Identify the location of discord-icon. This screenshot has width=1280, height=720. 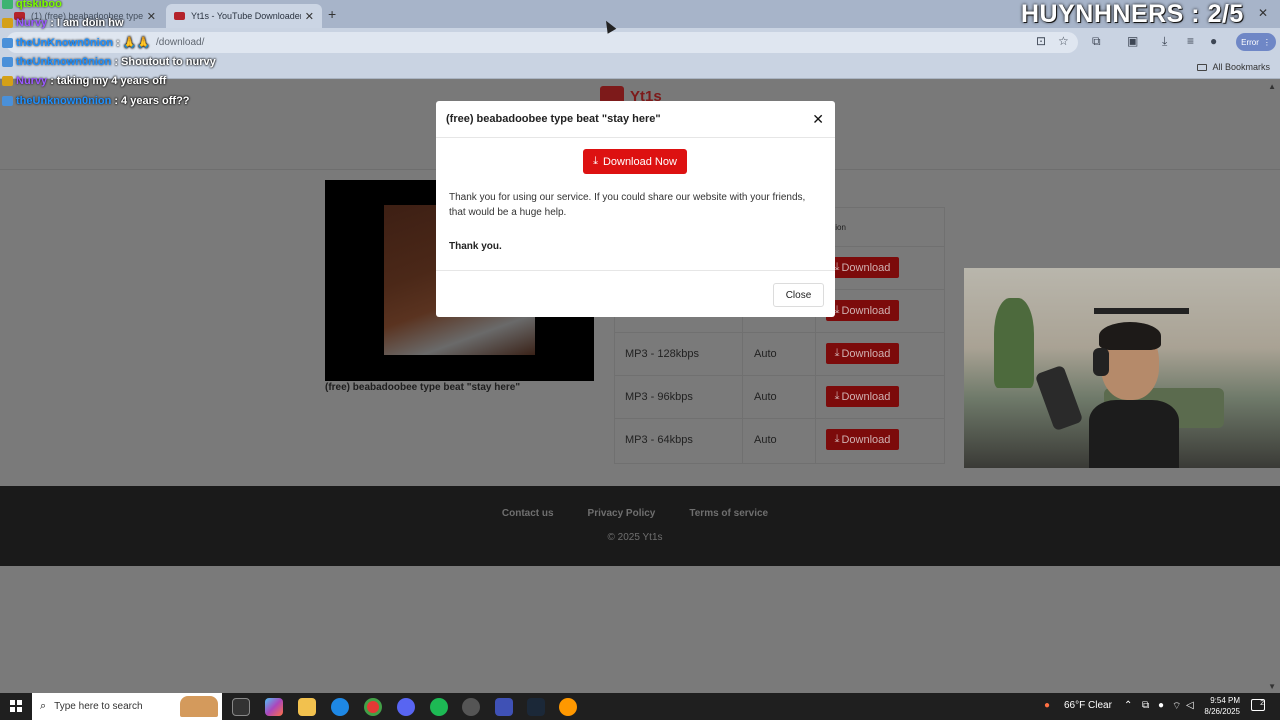
(406, 707).